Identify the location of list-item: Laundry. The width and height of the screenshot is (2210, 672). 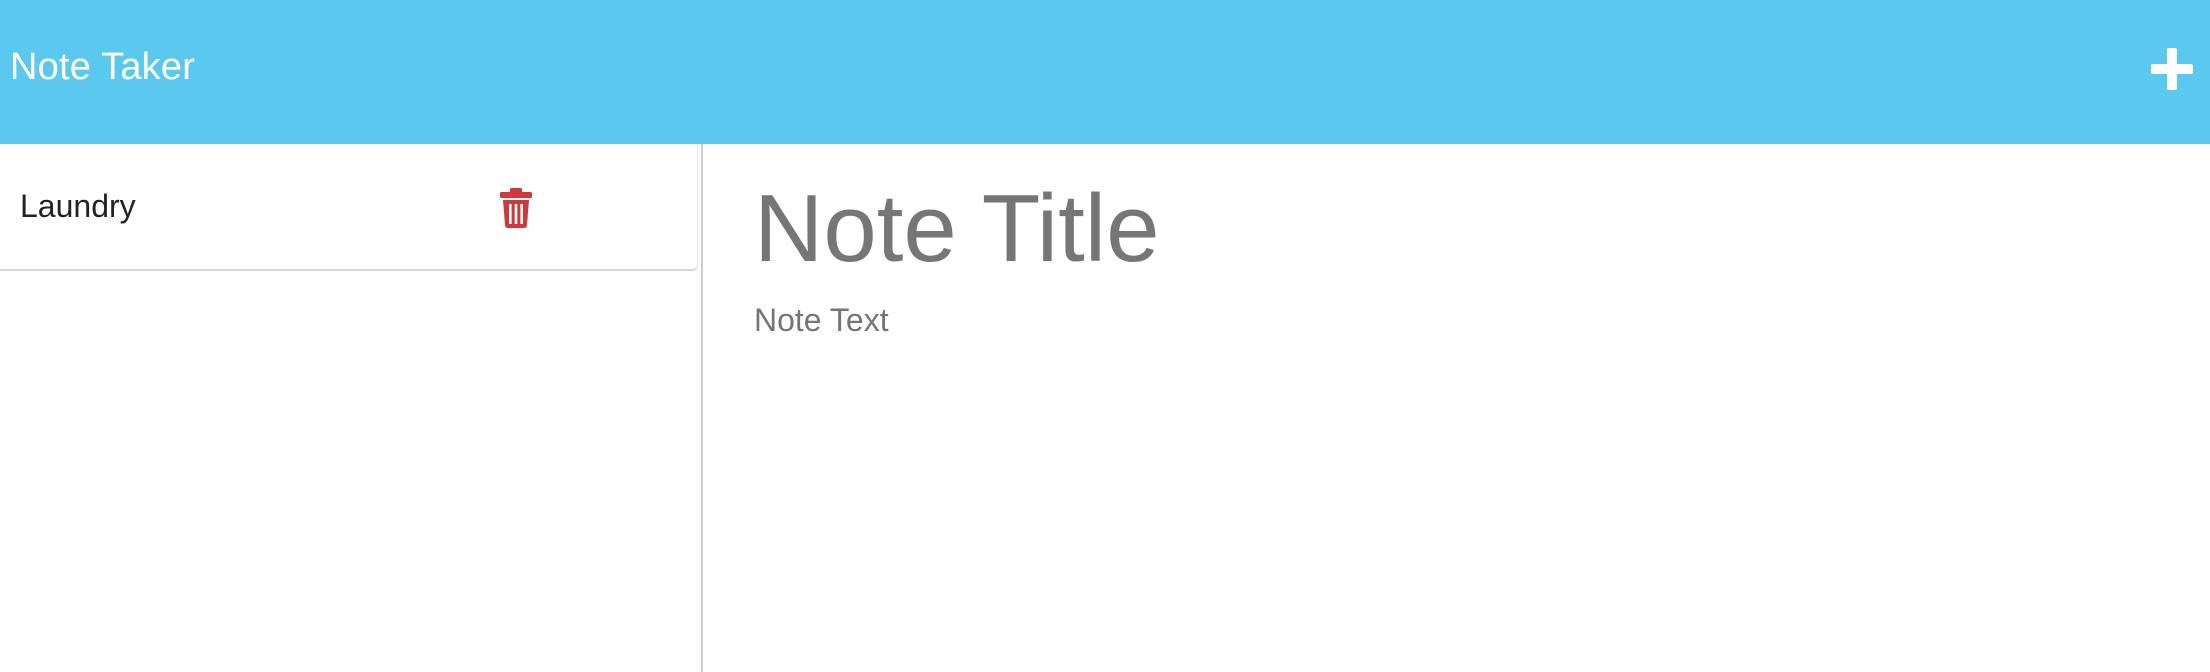
(349, 207).